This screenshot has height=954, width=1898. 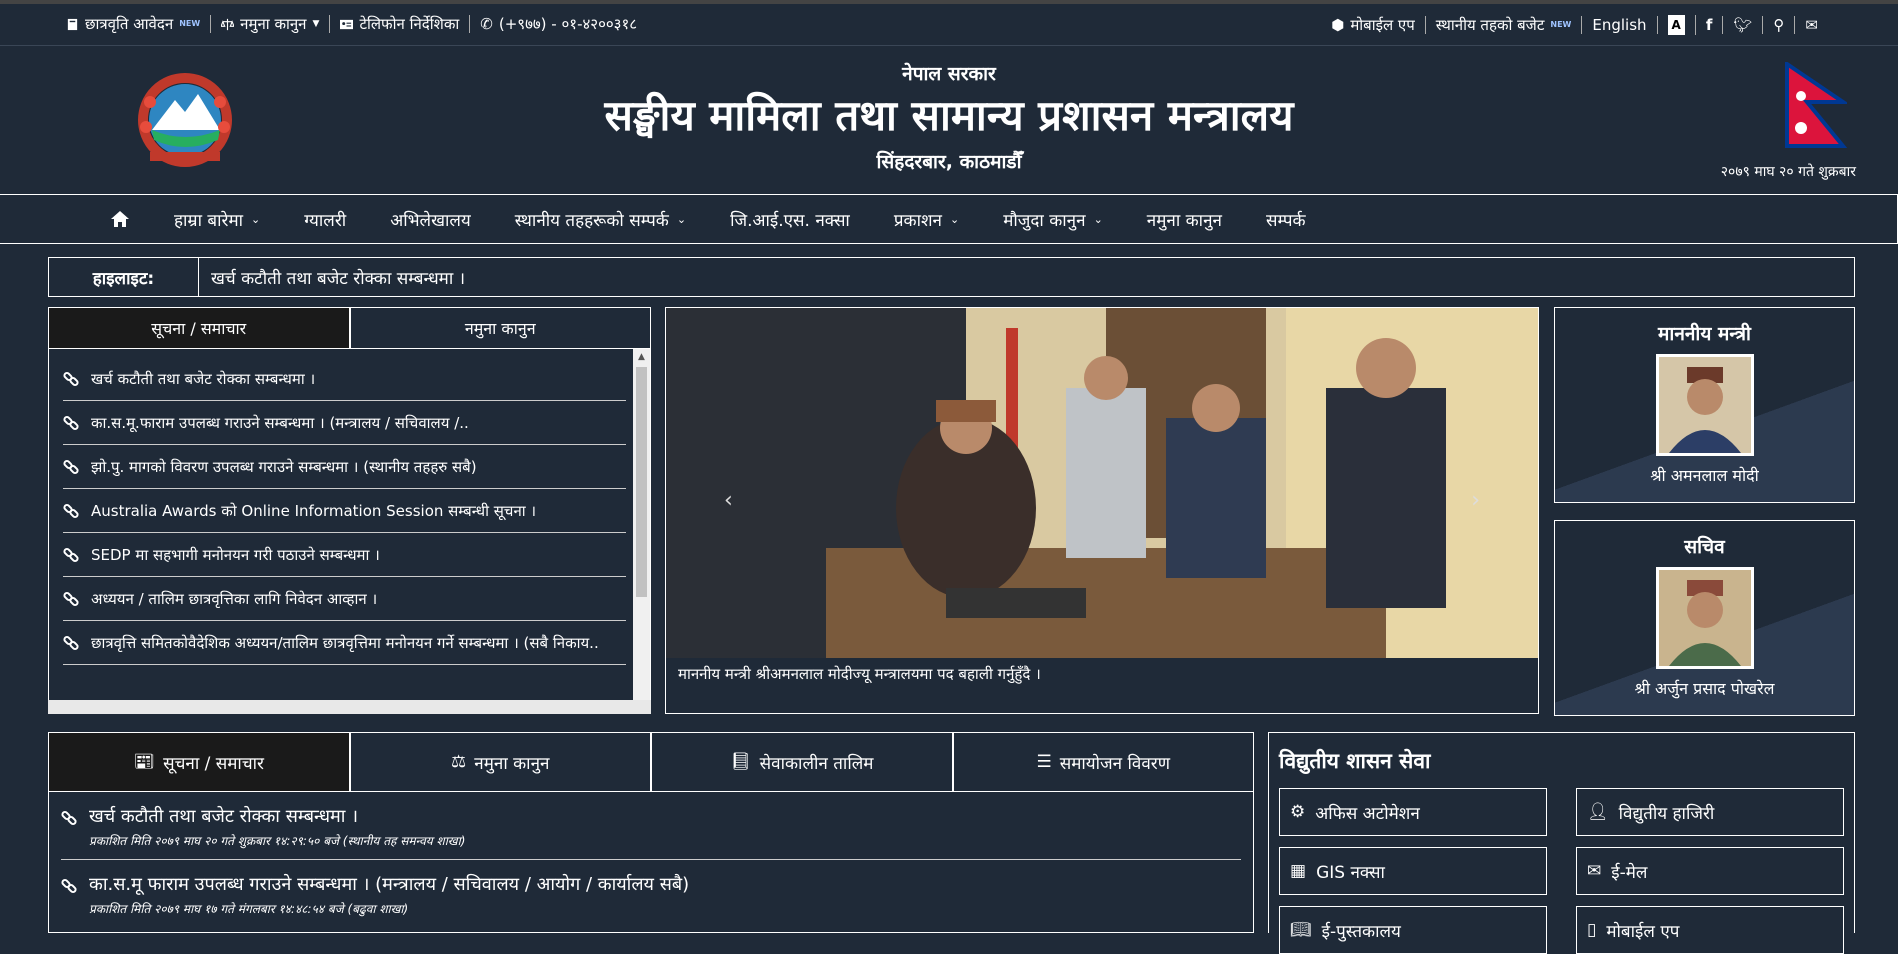 What do you see at coordinates (213, 763) in the screenshot?
I see `tab-label: सूचना / समाचार` at bounding box center [213, 763].